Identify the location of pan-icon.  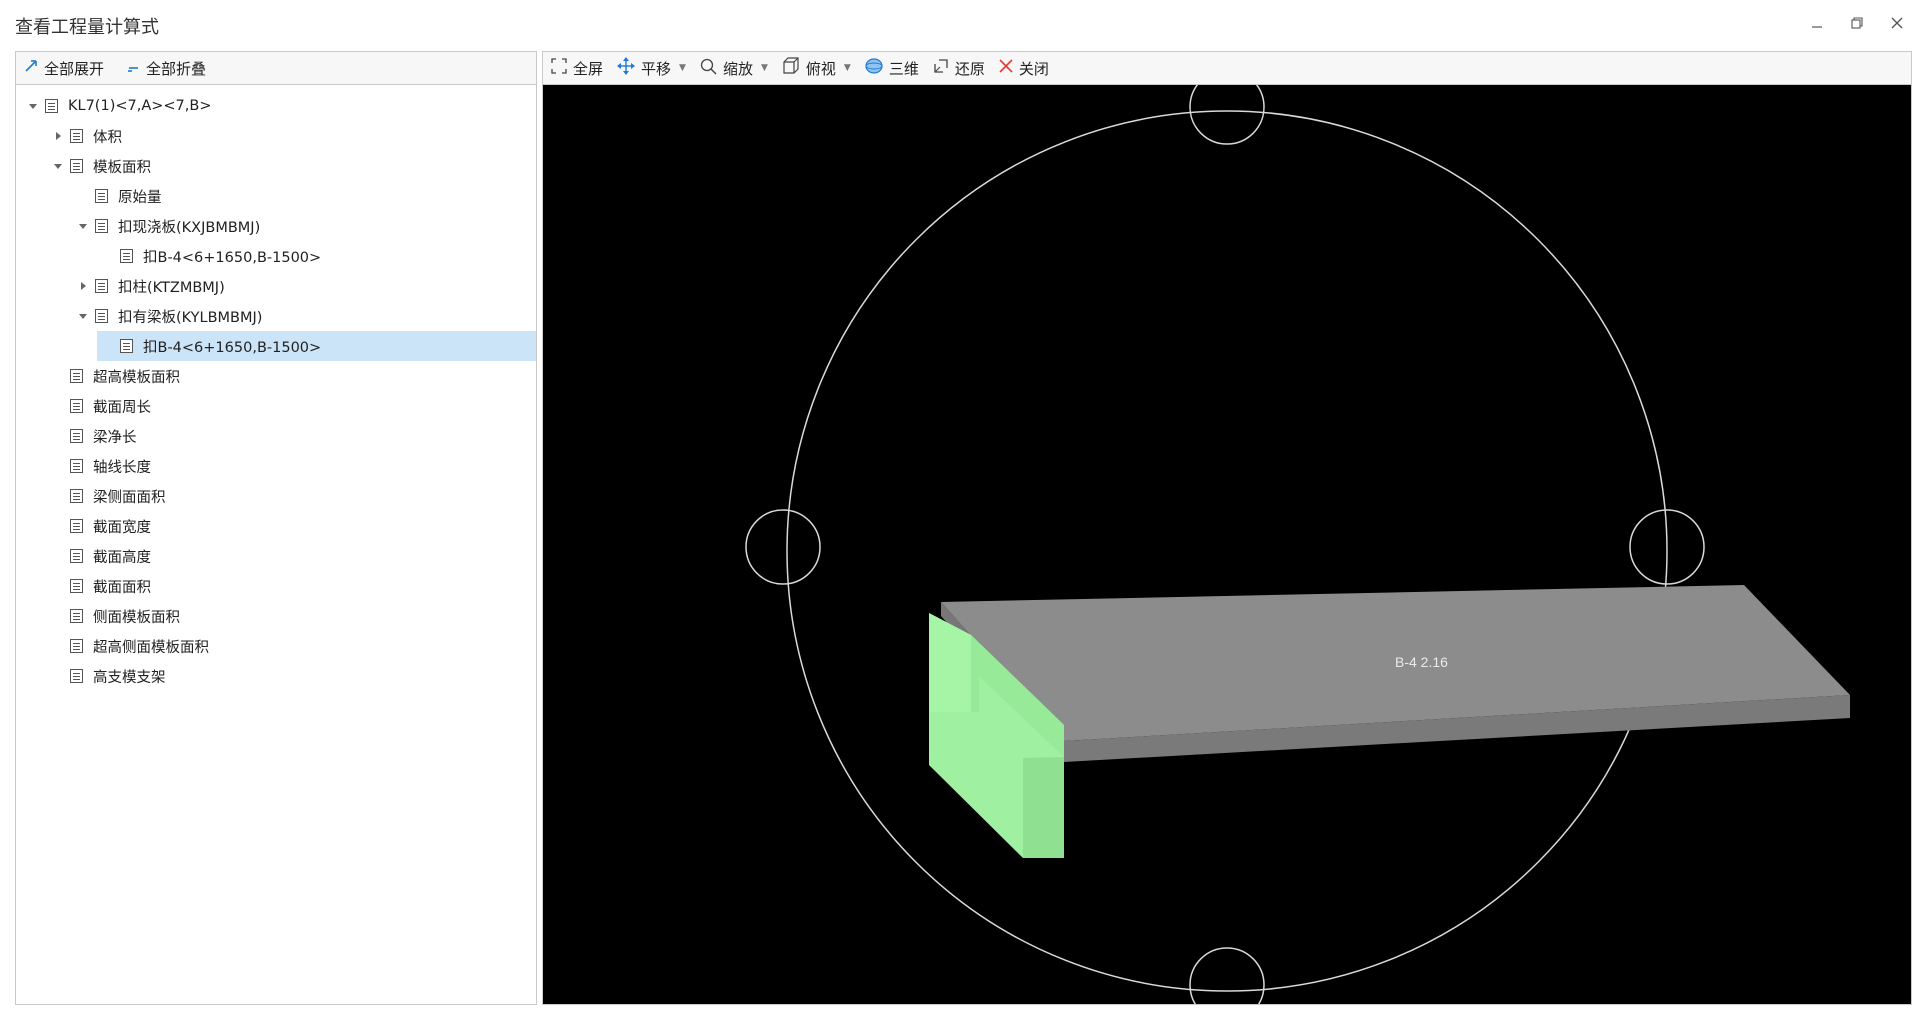
(626, 68).